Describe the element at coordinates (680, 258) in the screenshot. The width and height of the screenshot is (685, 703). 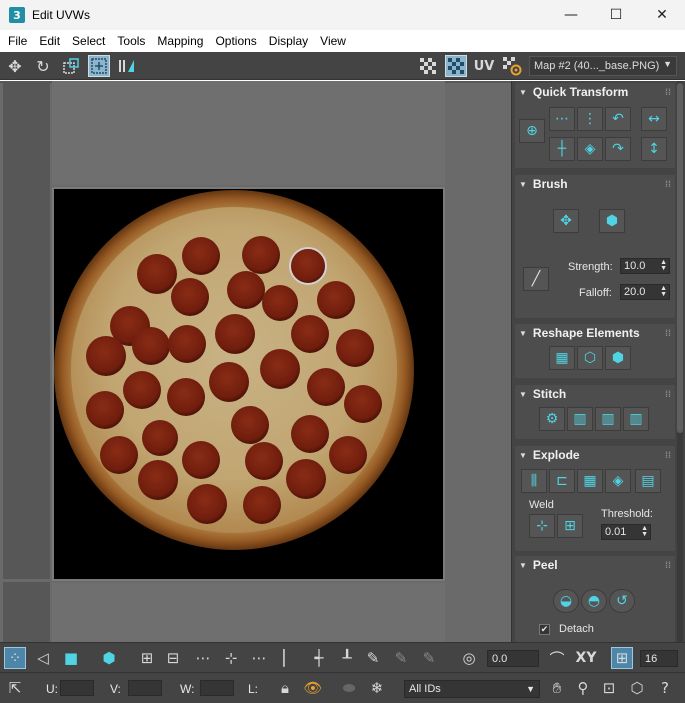
I see `scrollbar-thumb` at that location.